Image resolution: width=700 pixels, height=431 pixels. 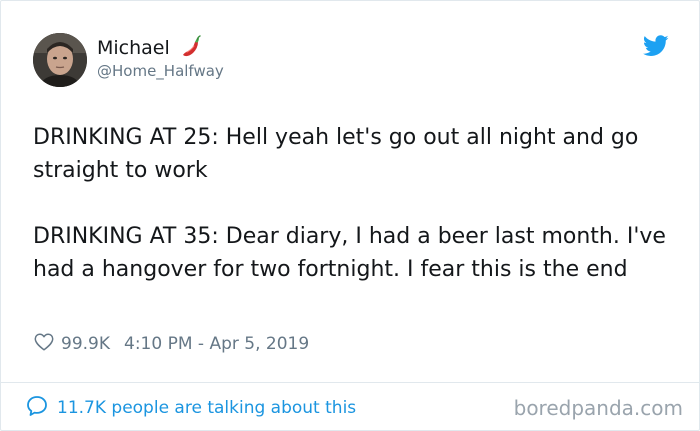 I want to click on avatar-photo, so click(x=60, y=60).